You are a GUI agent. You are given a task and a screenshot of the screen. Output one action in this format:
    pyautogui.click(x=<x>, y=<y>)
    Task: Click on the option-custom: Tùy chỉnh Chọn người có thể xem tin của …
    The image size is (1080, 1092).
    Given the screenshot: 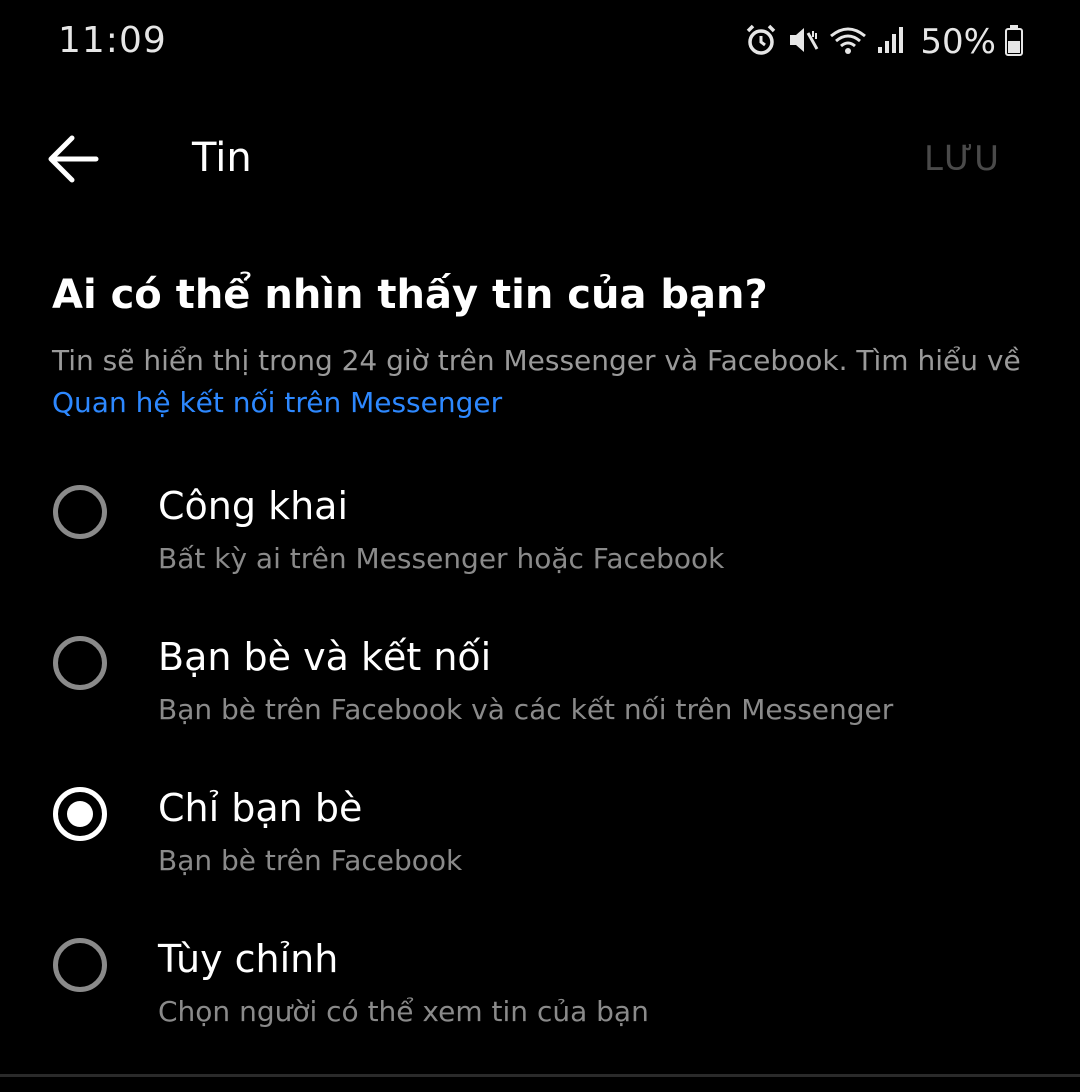 What is the action you would take?
    pyautogui.click(x=540, y=998)
    